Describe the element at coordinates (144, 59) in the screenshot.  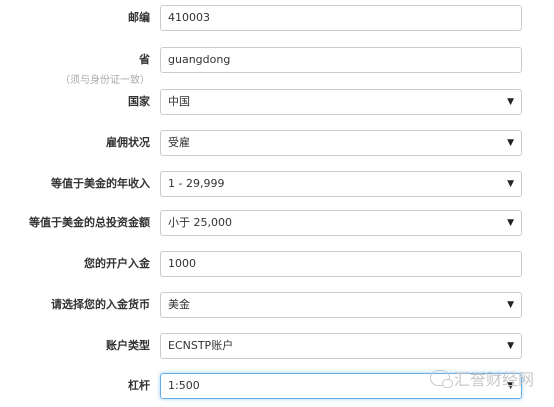
I see `province-label: 省` at that location.